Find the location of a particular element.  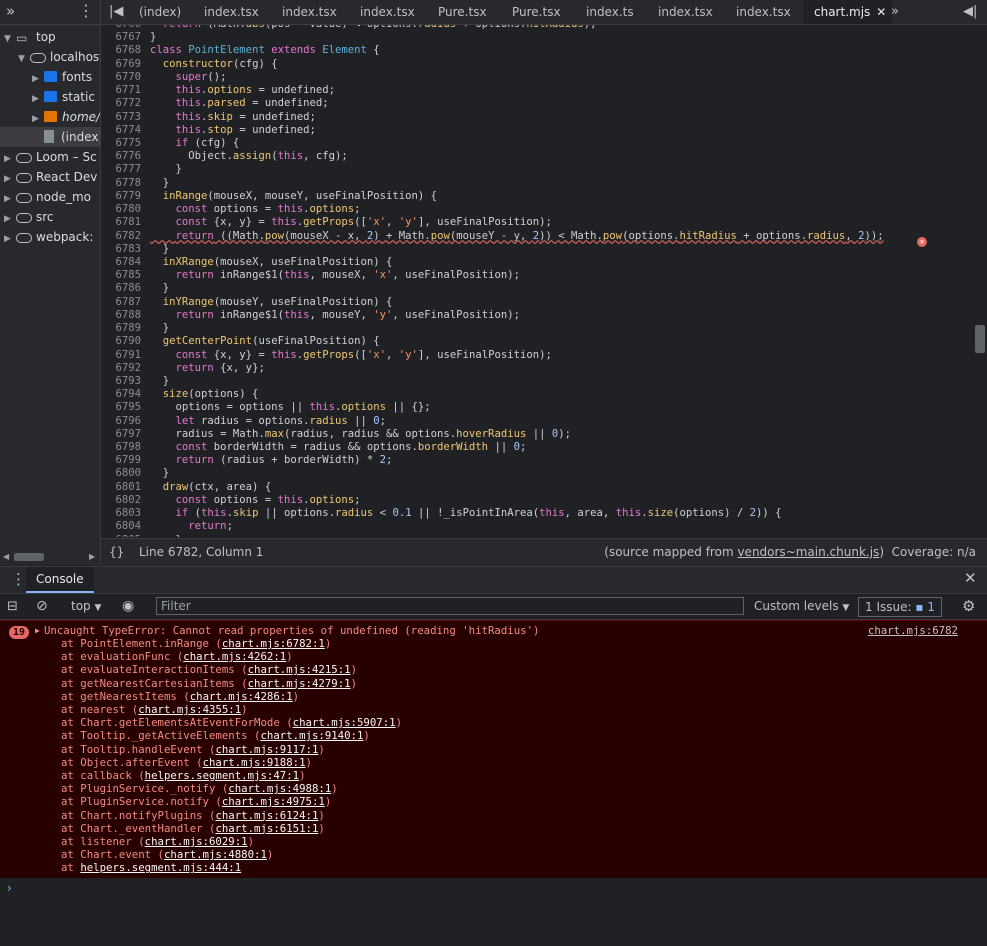

line-number: 6799 is located at coordinates (125, 460).